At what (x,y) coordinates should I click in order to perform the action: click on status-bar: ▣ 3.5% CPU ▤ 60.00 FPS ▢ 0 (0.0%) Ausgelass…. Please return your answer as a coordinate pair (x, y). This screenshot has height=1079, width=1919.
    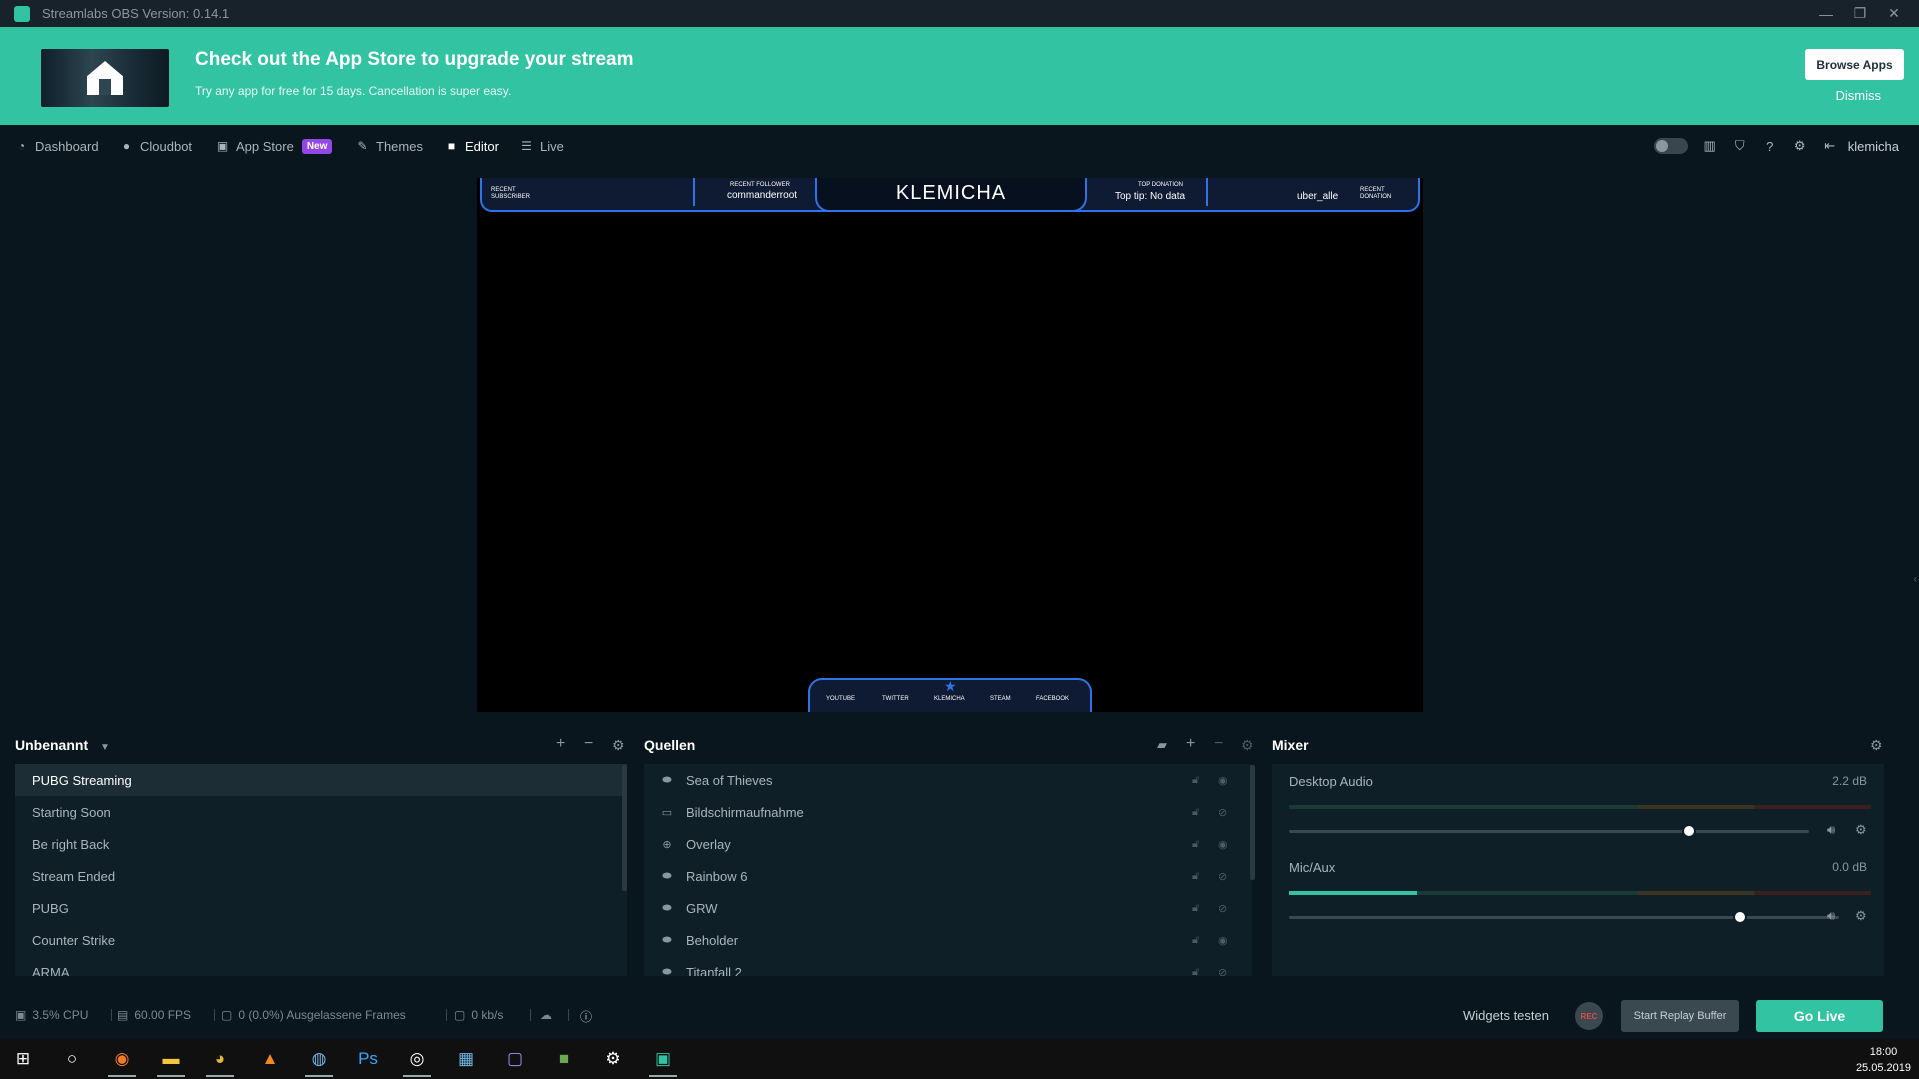
    Looking at the image, I should click on (959, 1015).